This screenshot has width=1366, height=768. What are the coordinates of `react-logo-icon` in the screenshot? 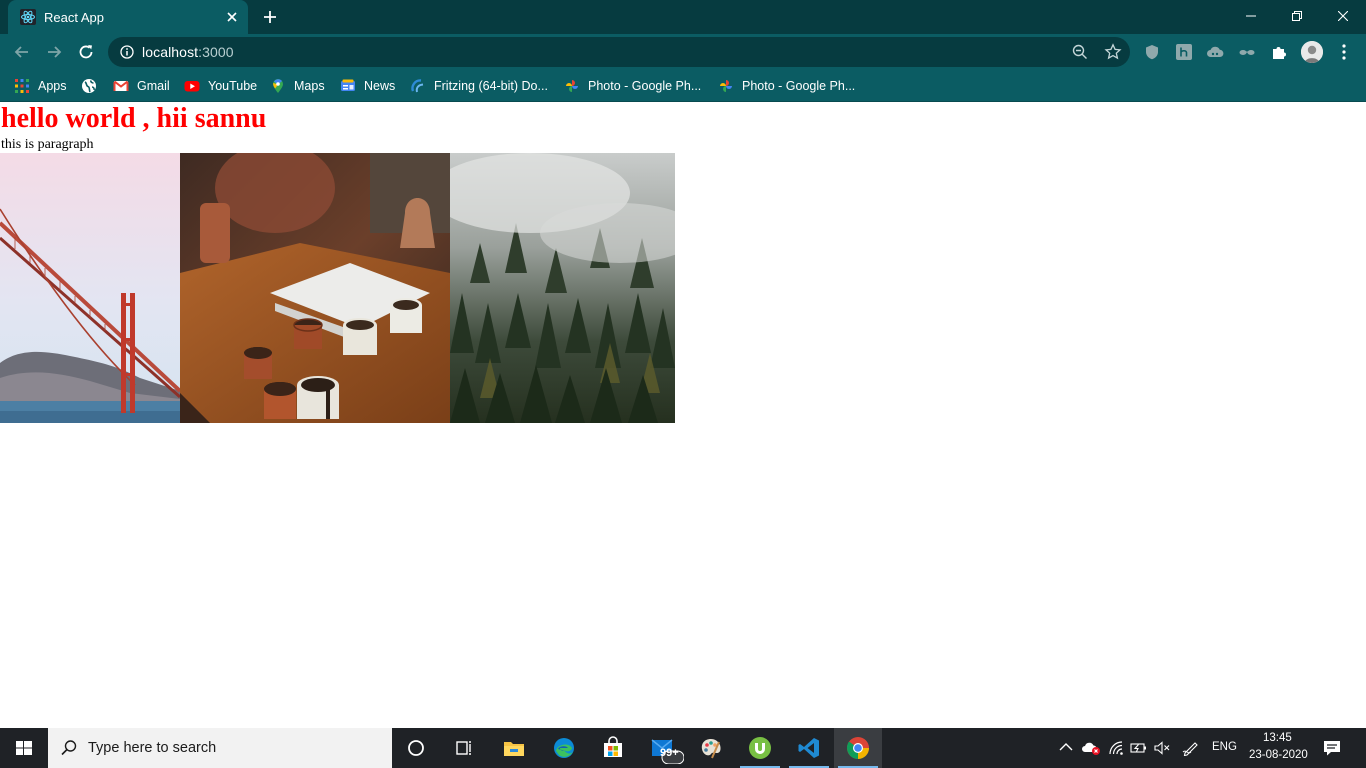 It's located at (28, 17).